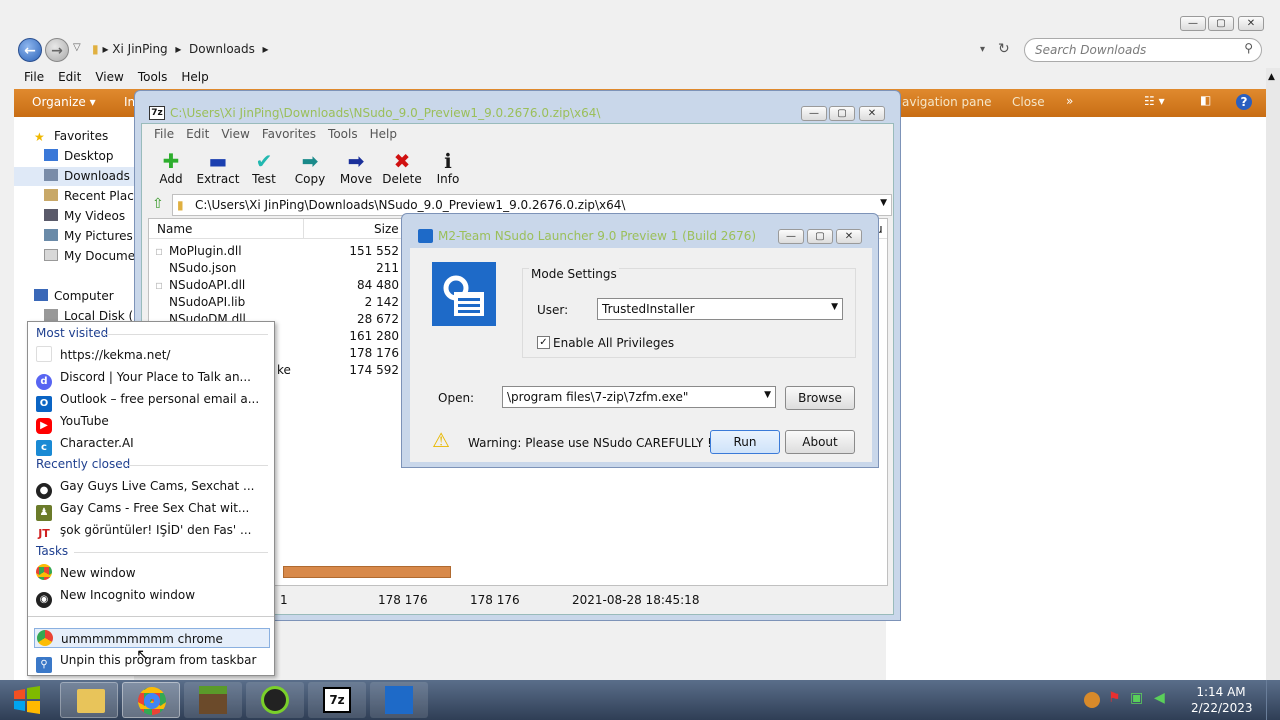 The image size is (1280, 720). Describe the element at coordinates (543, 342) in the screenshot. I see `privileges-checkbox: ✓` at that location.